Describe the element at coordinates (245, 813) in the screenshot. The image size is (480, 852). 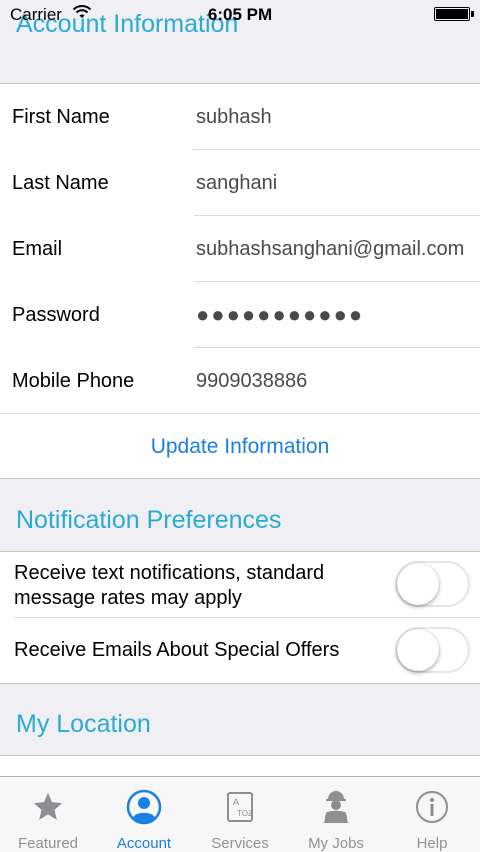
I see `svg-text: TOZ` at that location.